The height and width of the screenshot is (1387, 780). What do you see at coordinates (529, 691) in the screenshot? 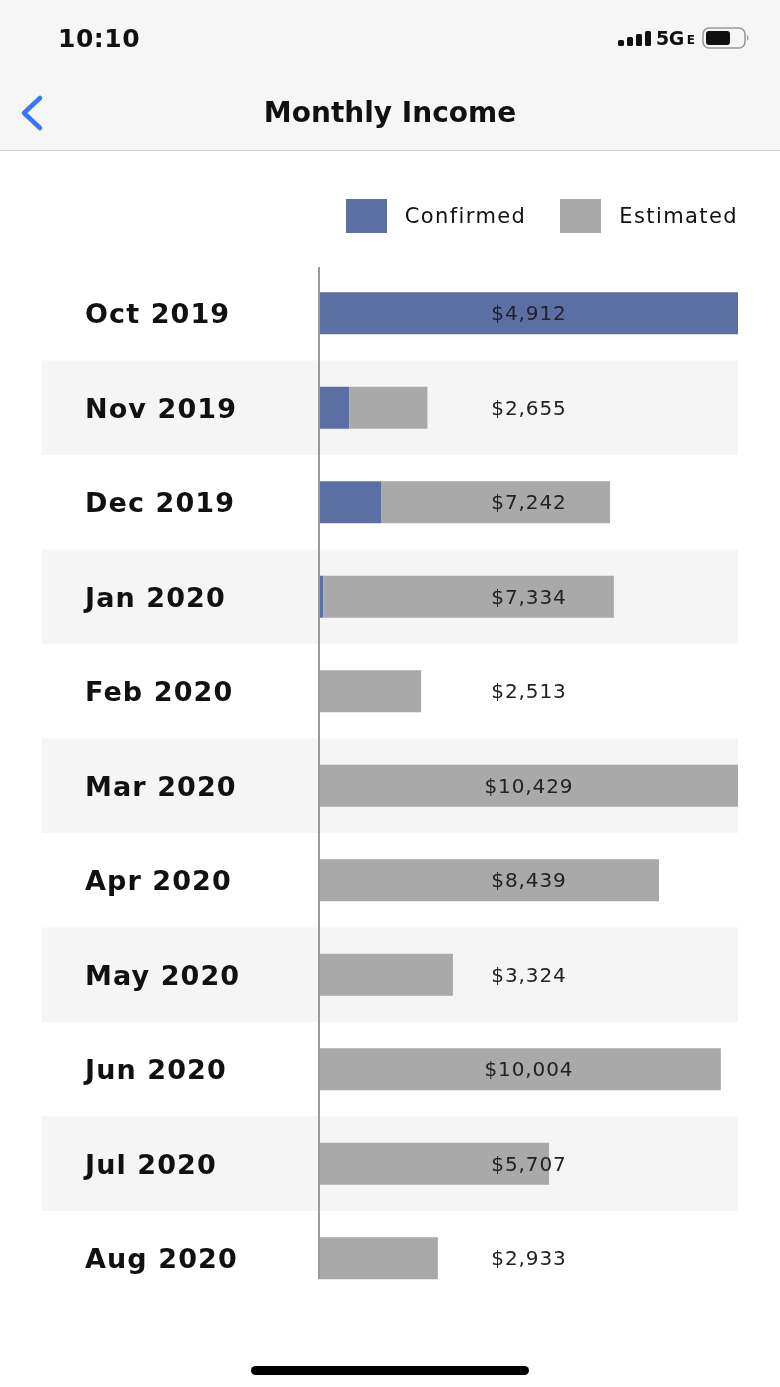
I see `amount-label: $2,513` at bounding box center [529, 691].